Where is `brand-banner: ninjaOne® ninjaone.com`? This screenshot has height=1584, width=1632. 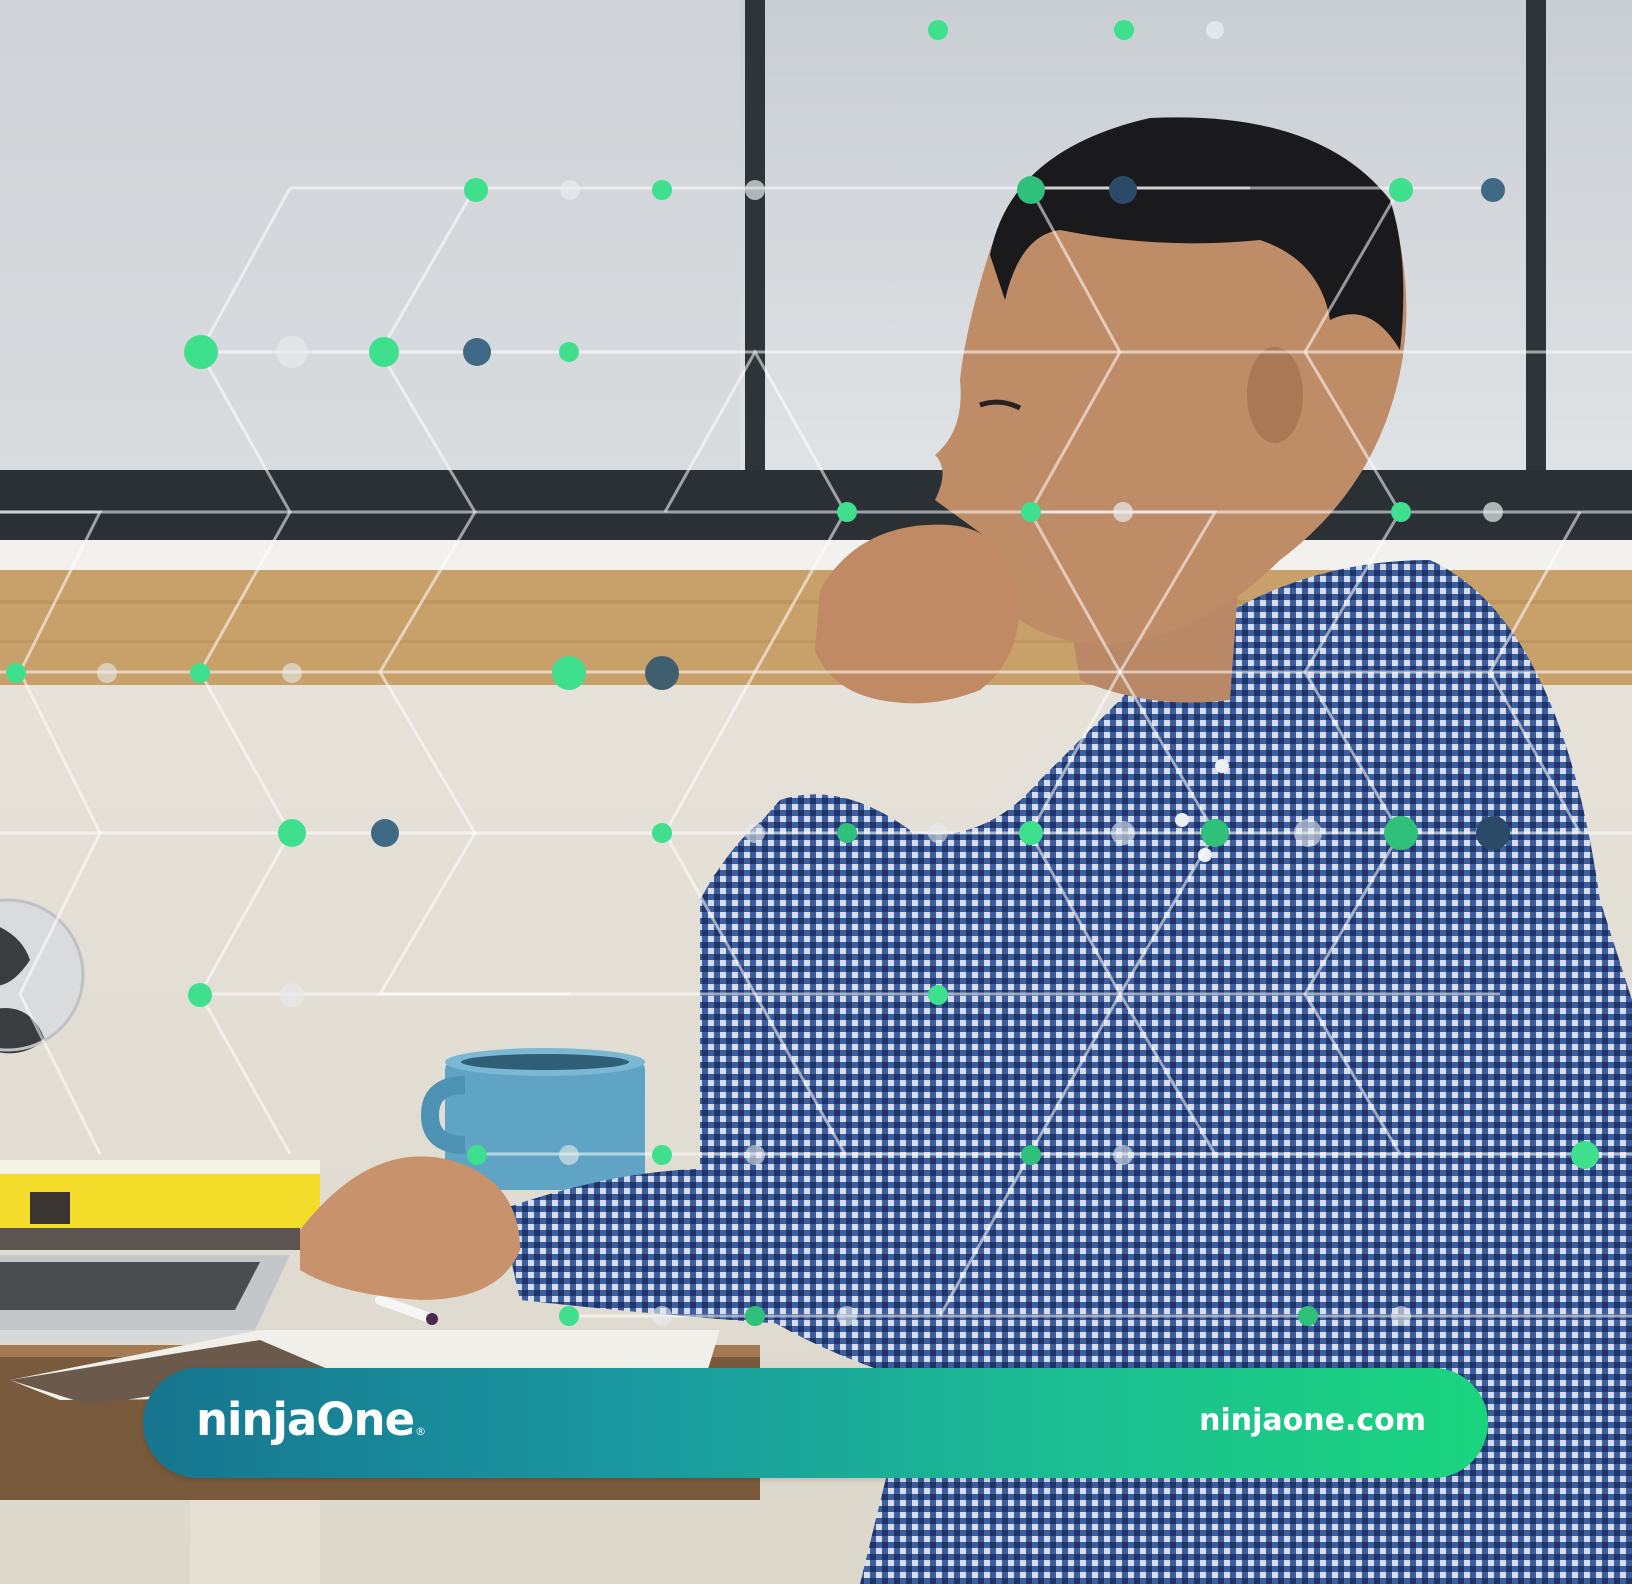 brand-banner: ninjaOne® ninjaone.com is located at coordinates (815, 1423).